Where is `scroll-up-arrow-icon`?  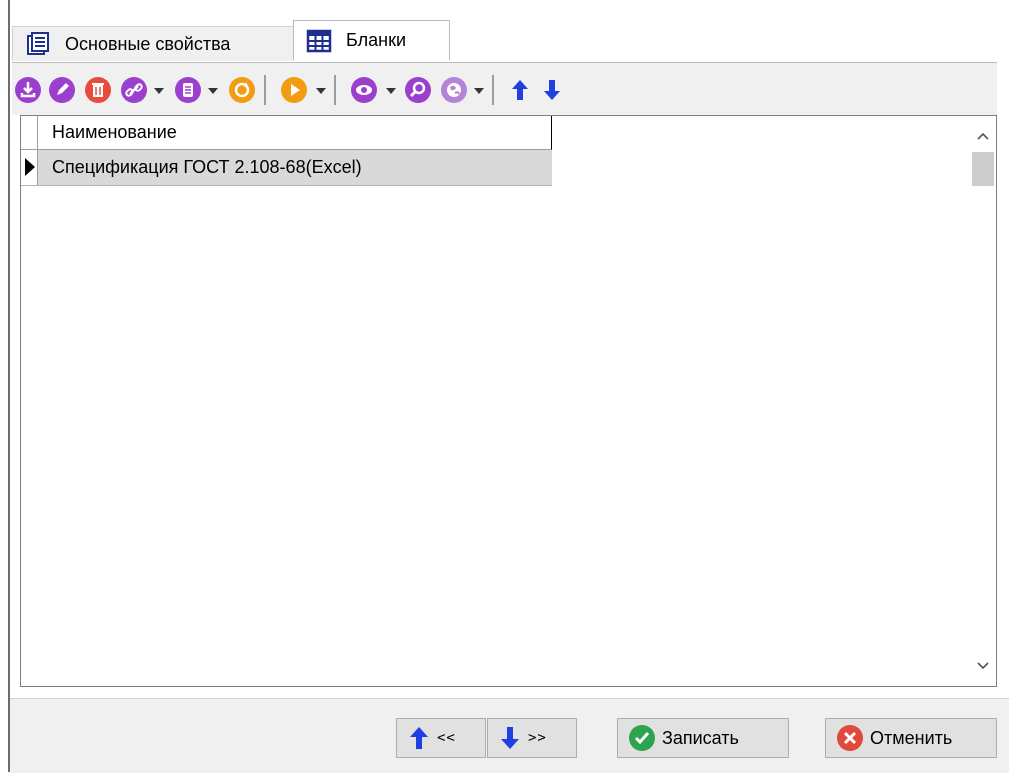 scroll-up-arrow-icon is located at coordinates (983, 136).